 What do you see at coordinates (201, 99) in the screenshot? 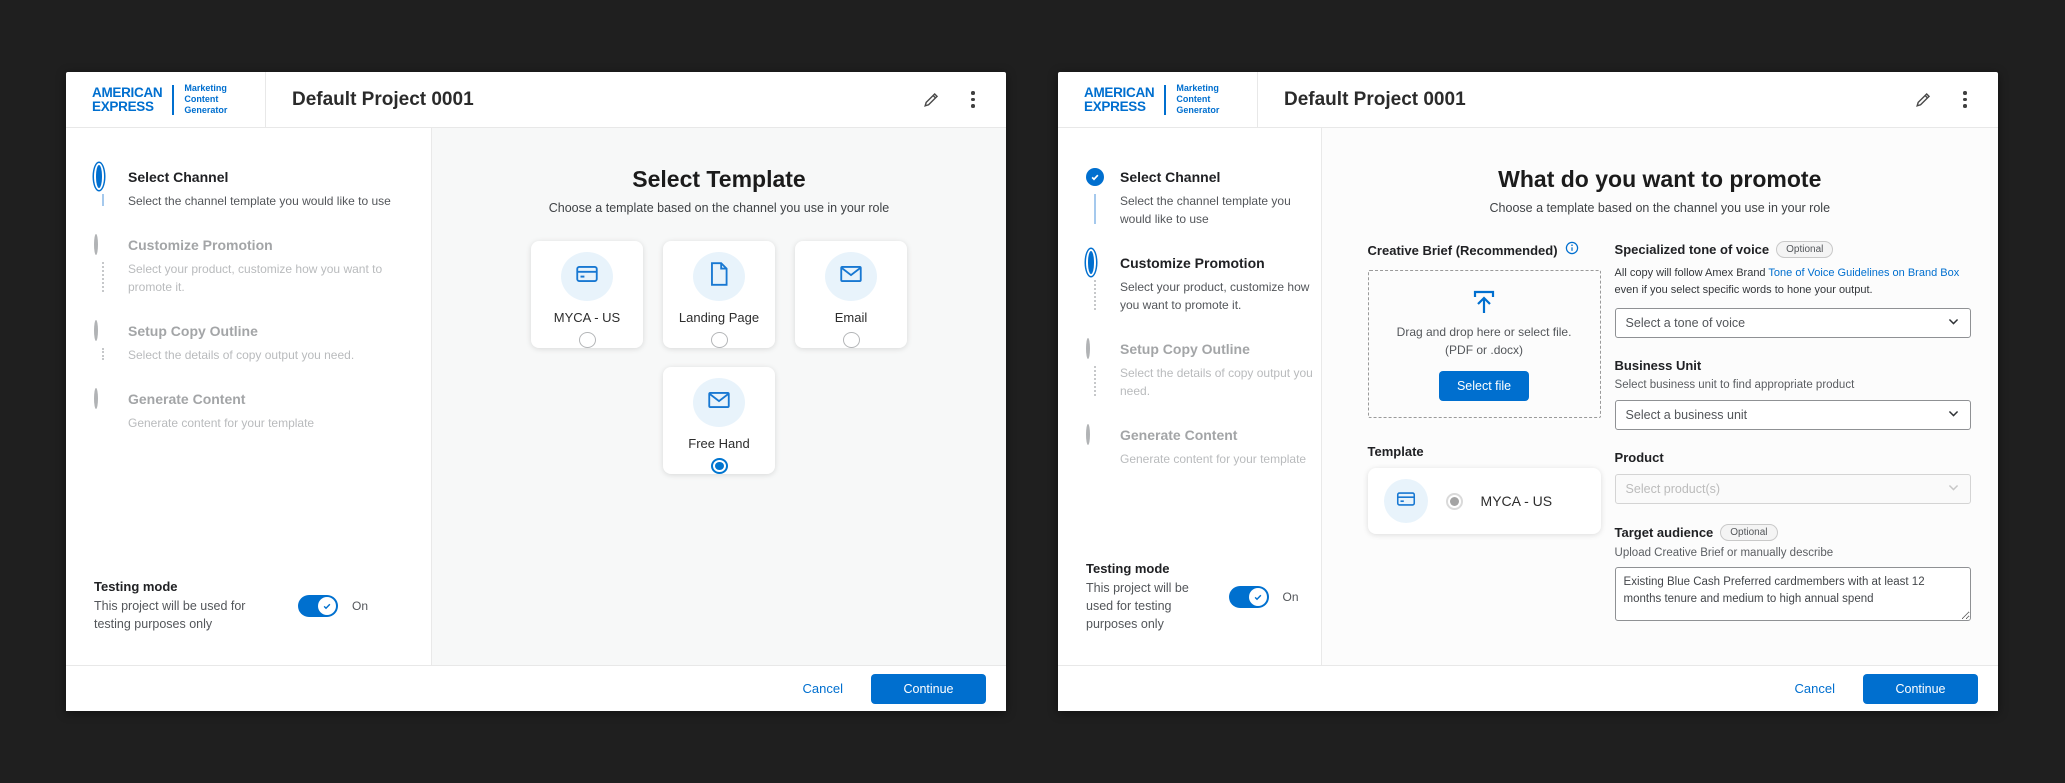
I see `product-word-line2: Content` at bounding box center [201, 99].